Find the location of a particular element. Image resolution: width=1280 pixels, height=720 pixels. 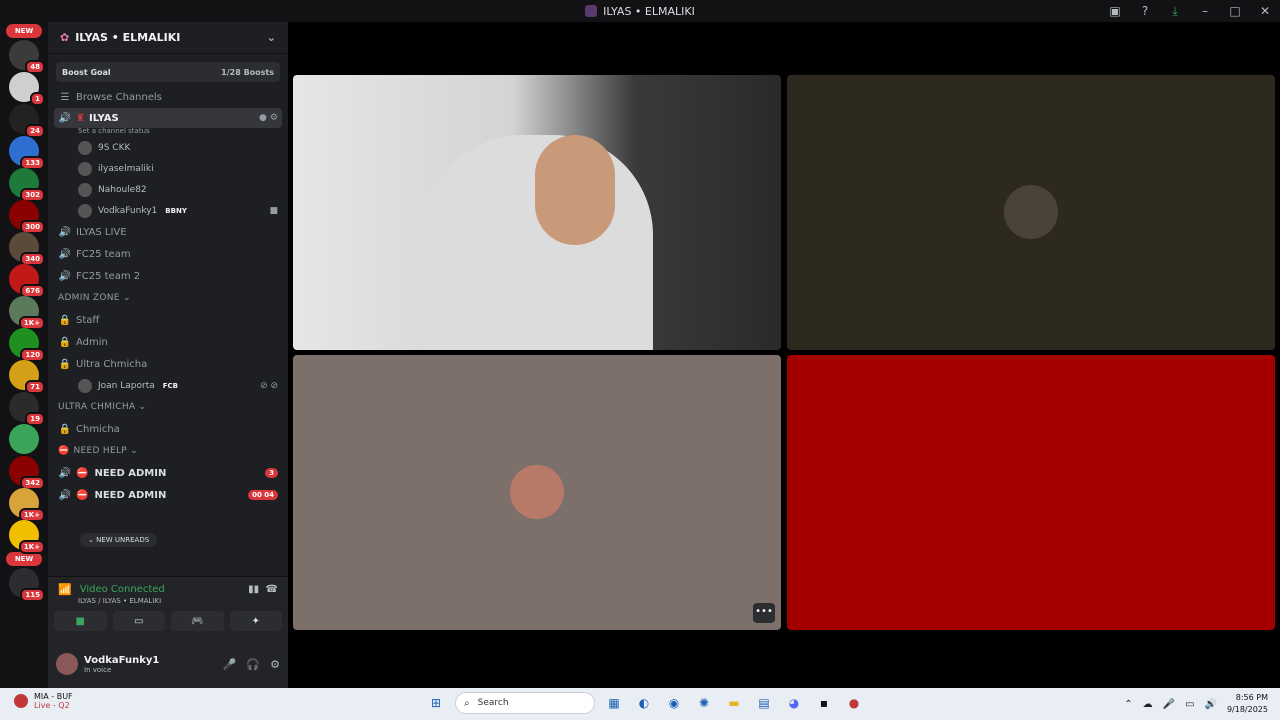

voice-controls: ▮▮ ☎ is located at coordinates (263, 589).